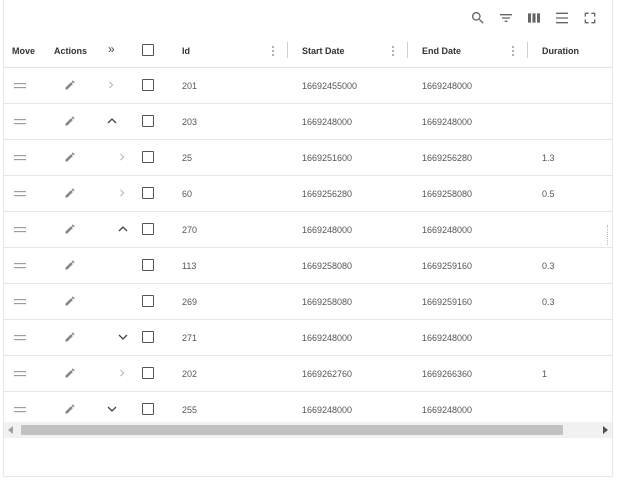 The image size is (630, 481). What do you see at coordinates (24, 50) in the screenshot?
I see `header-move: Move` at bounding box center [24, 50].